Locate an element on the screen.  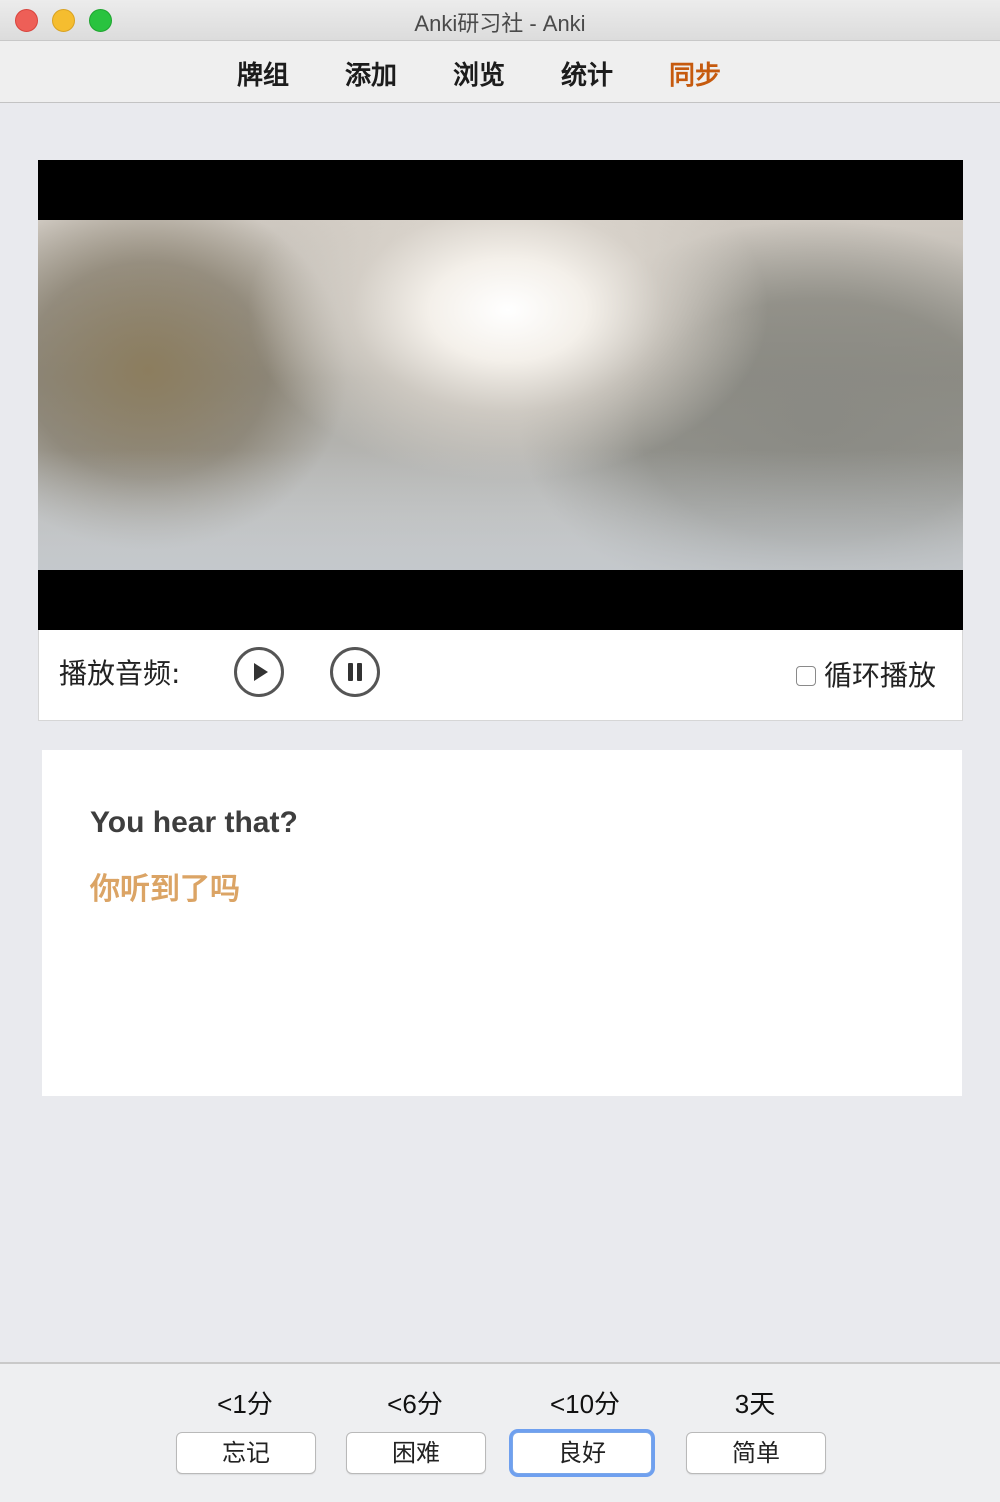
toolbar-sync: 同步 is located at coordinates (695, 73).